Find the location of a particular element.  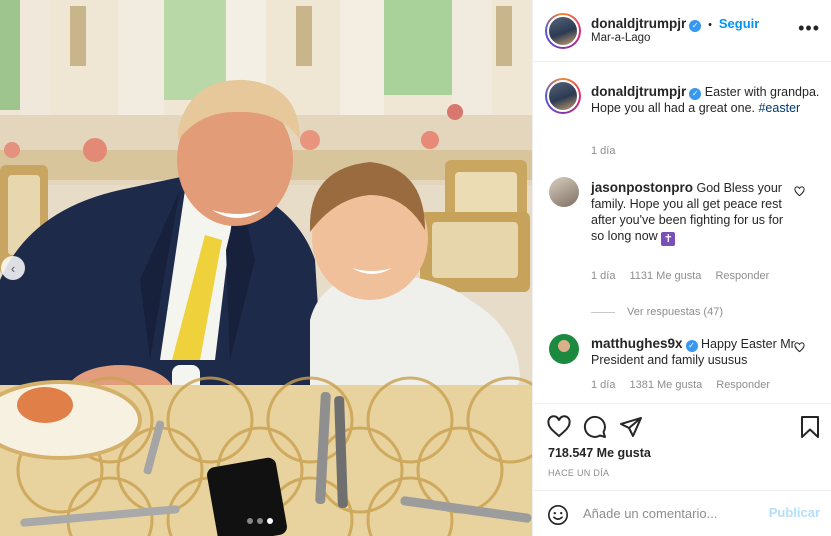

caption-meta: 1 día is located at coordinates (610, 151).